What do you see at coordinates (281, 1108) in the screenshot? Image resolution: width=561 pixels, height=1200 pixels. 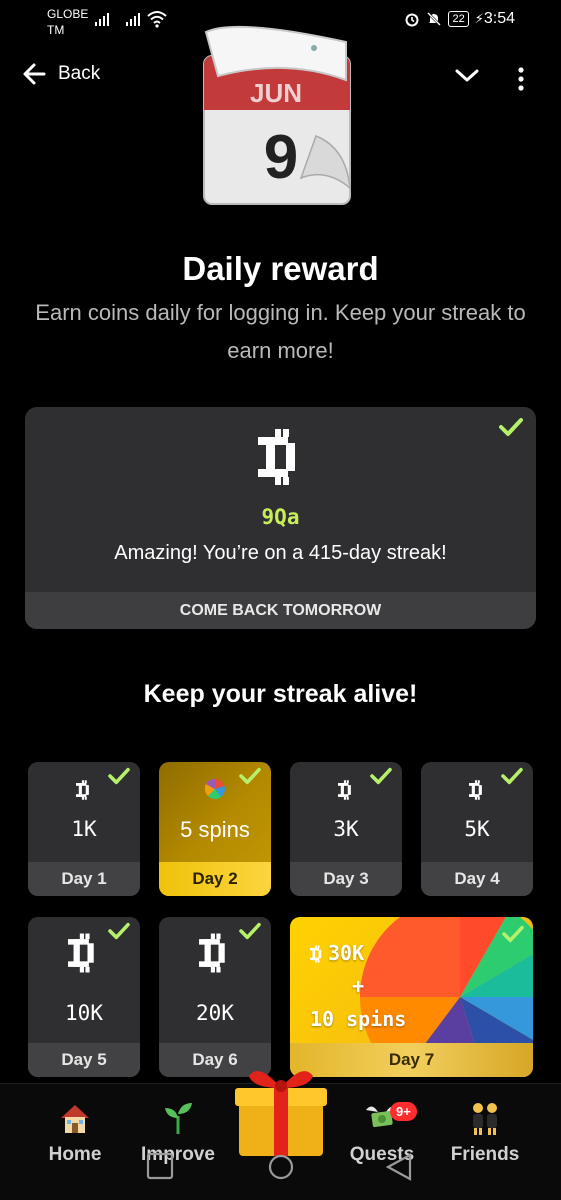 I see `gift-icon` at bounding box center [281, 1108].